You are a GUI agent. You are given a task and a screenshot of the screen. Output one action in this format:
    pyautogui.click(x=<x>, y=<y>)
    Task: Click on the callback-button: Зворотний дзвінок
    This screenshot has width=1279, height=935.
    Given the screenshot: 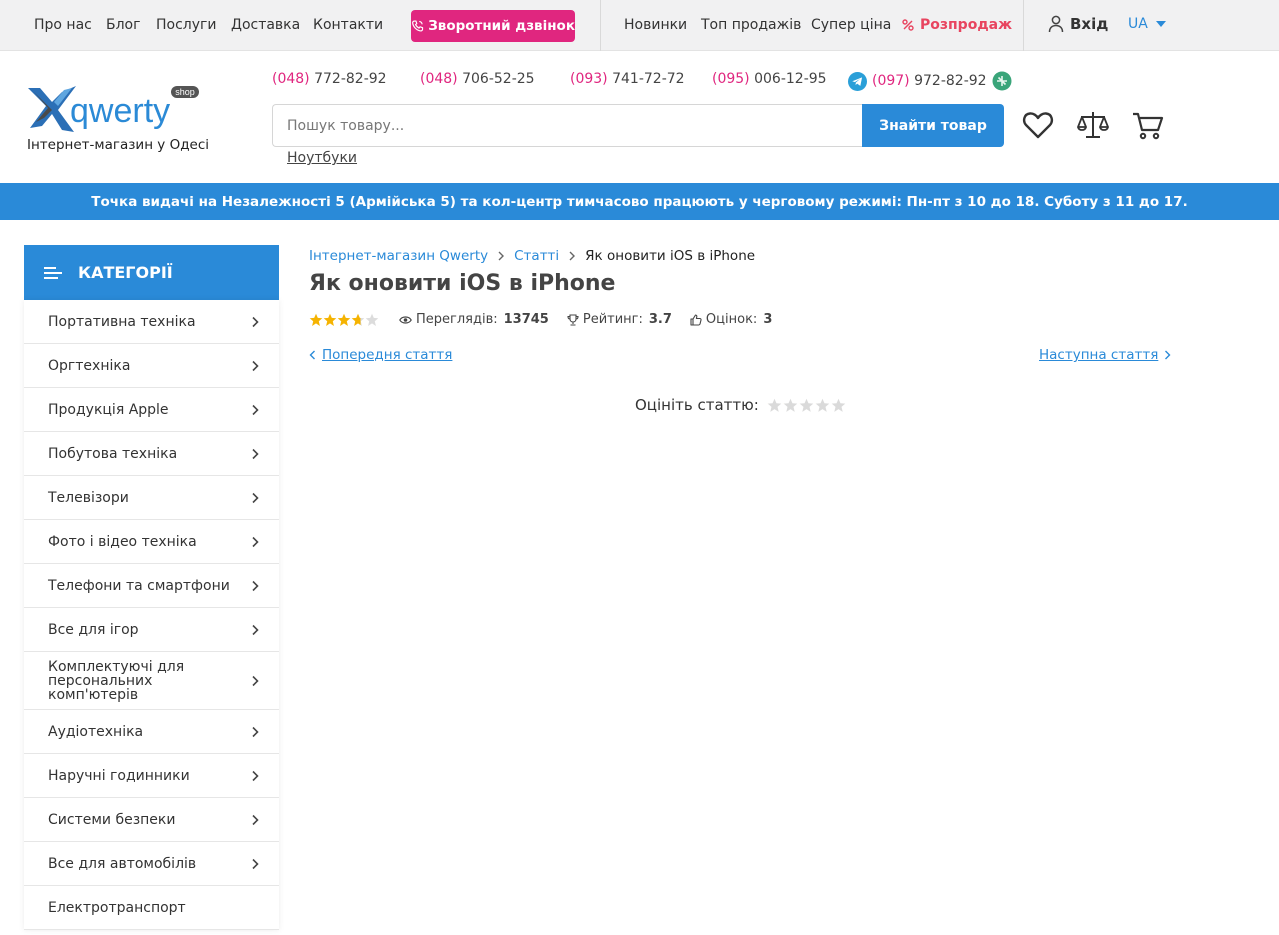 What is the action you would take?
    pyautogui.click(x=493, y=26)
    